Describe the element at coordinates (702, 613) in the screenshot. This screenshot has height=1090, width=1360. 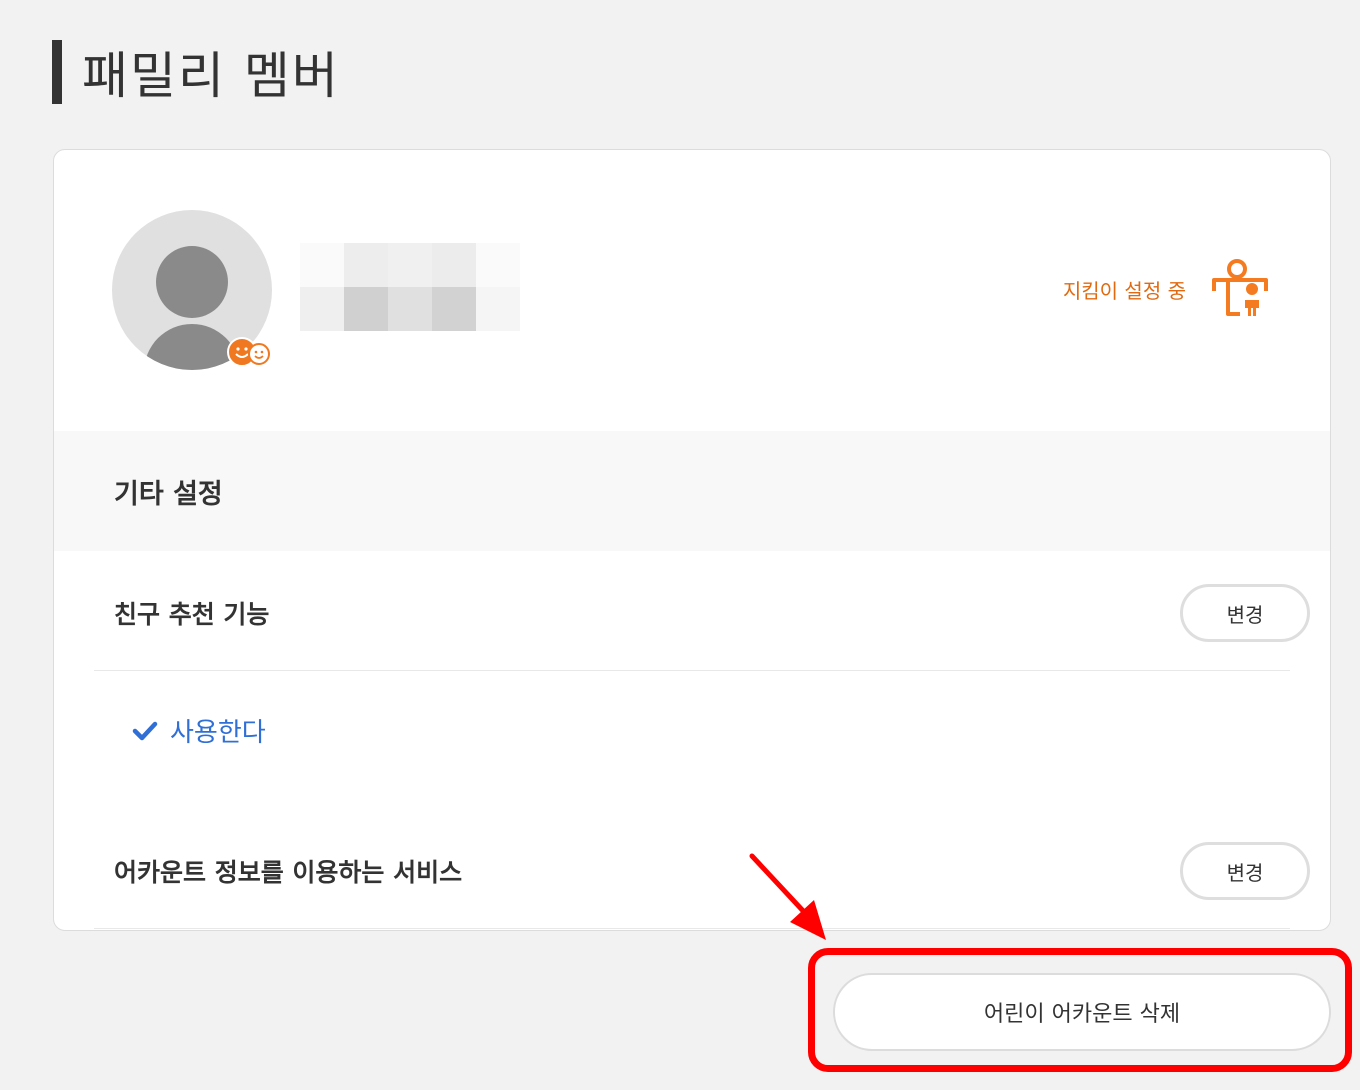
I see `friend-recommend-row: 친구 추천 기능 변경` at that location.